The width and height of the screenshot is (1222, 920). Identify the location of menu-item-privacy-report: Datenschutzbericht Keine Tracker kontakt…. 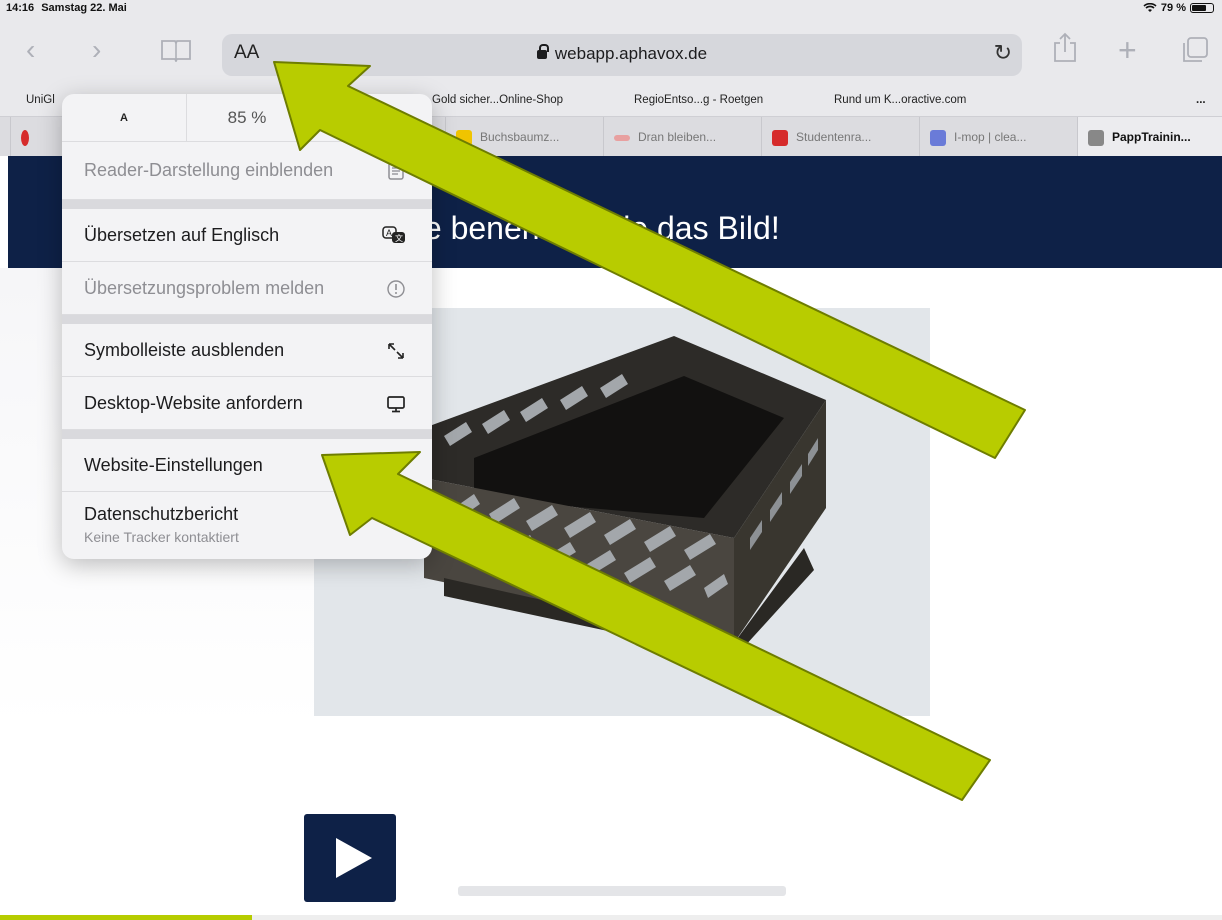
(247, 525).